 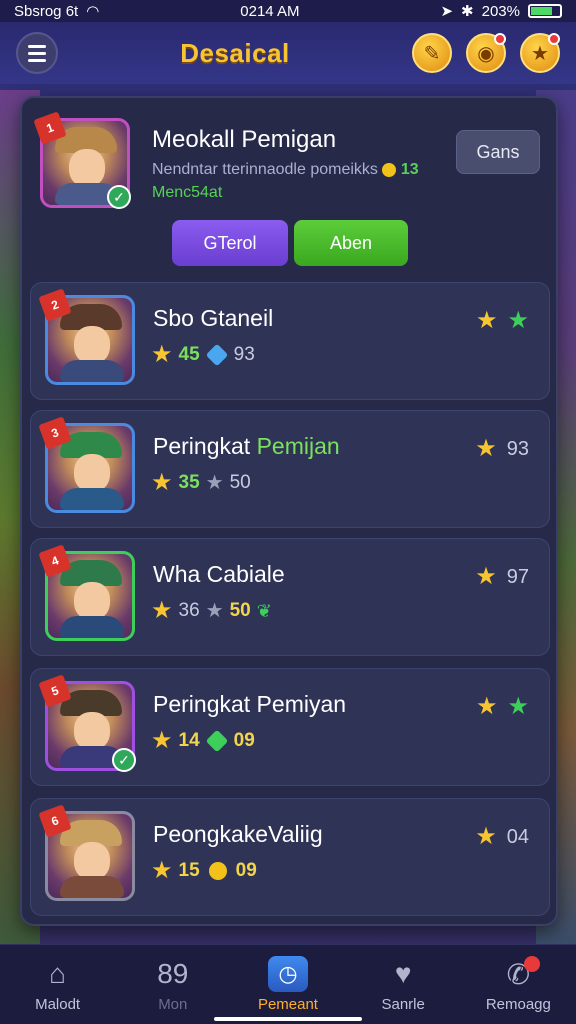 What do you see at coordinates (486, 53) in the screenshot?
I see `coin-icon: ◉` at bounding box center [486, 53].